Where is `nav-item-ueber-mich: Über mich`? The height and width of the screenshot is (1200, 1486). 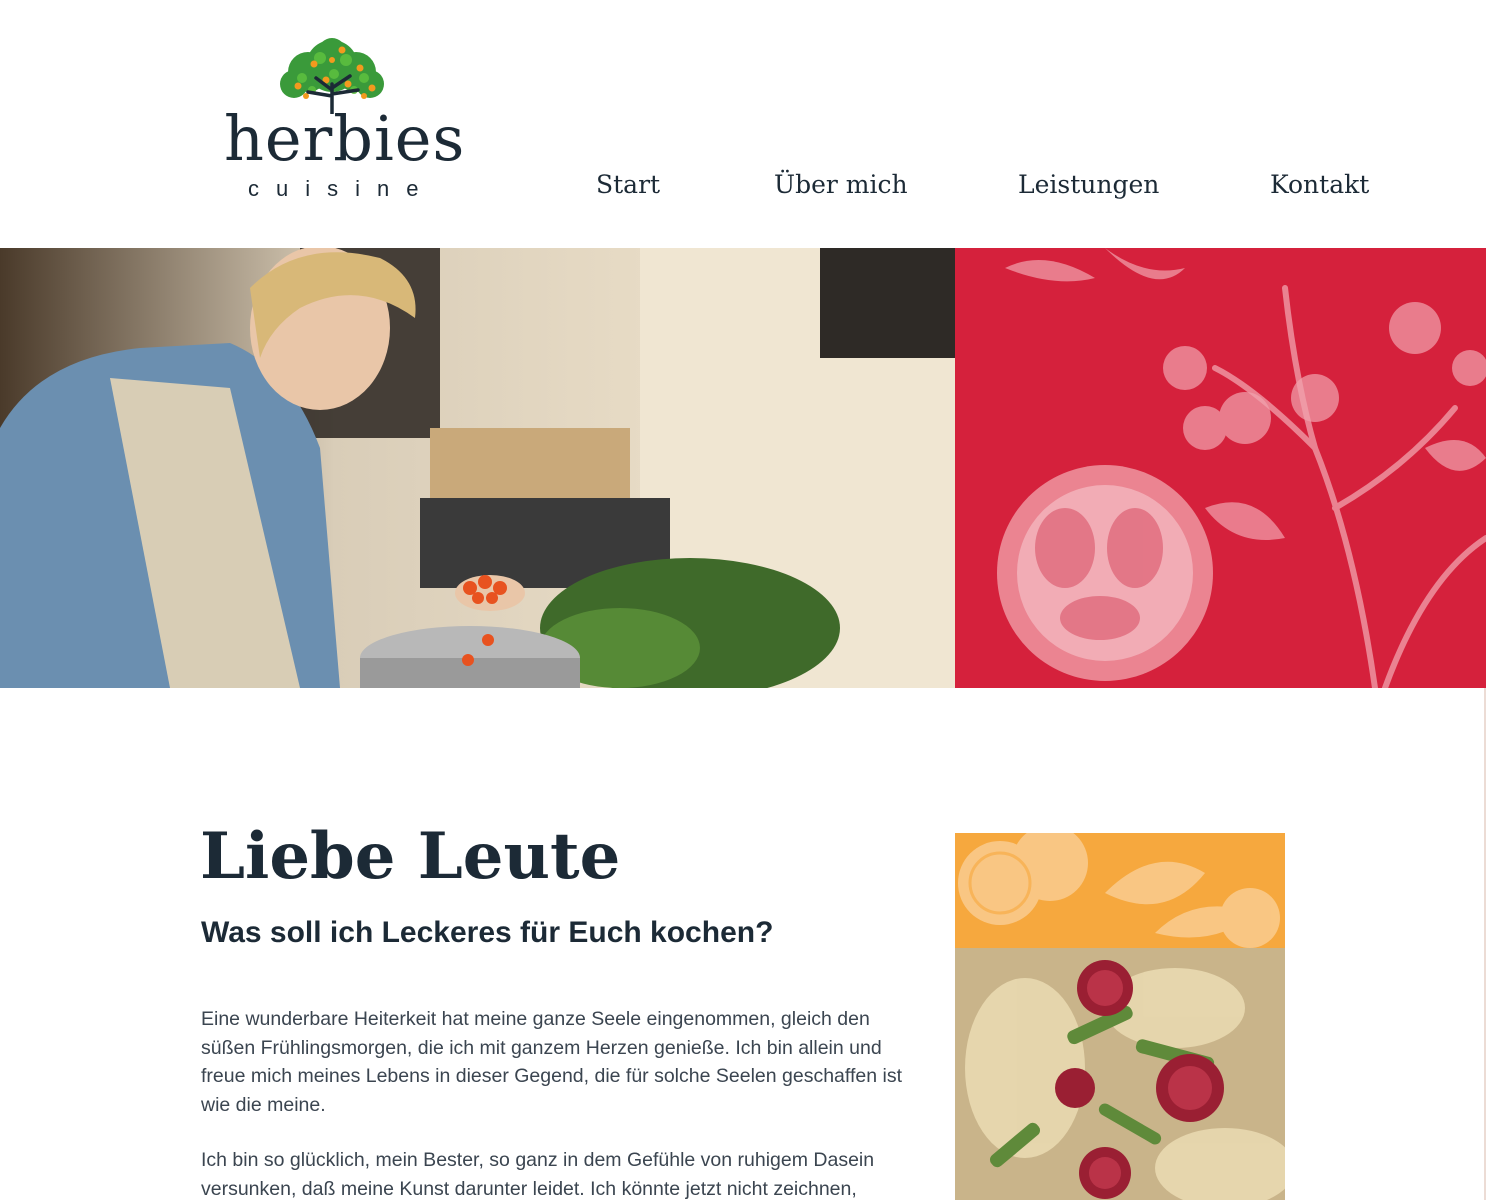
nav-item-ueber-mich: Über mich is located at coordinates (841, 184).